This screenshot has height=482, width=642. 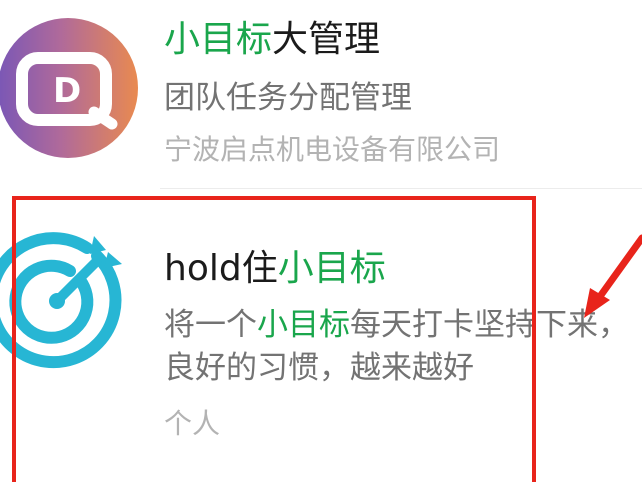 What do you see at coordinates (401, 188) in the screenshot?
I see `divider` at bounding box center [401, 188].